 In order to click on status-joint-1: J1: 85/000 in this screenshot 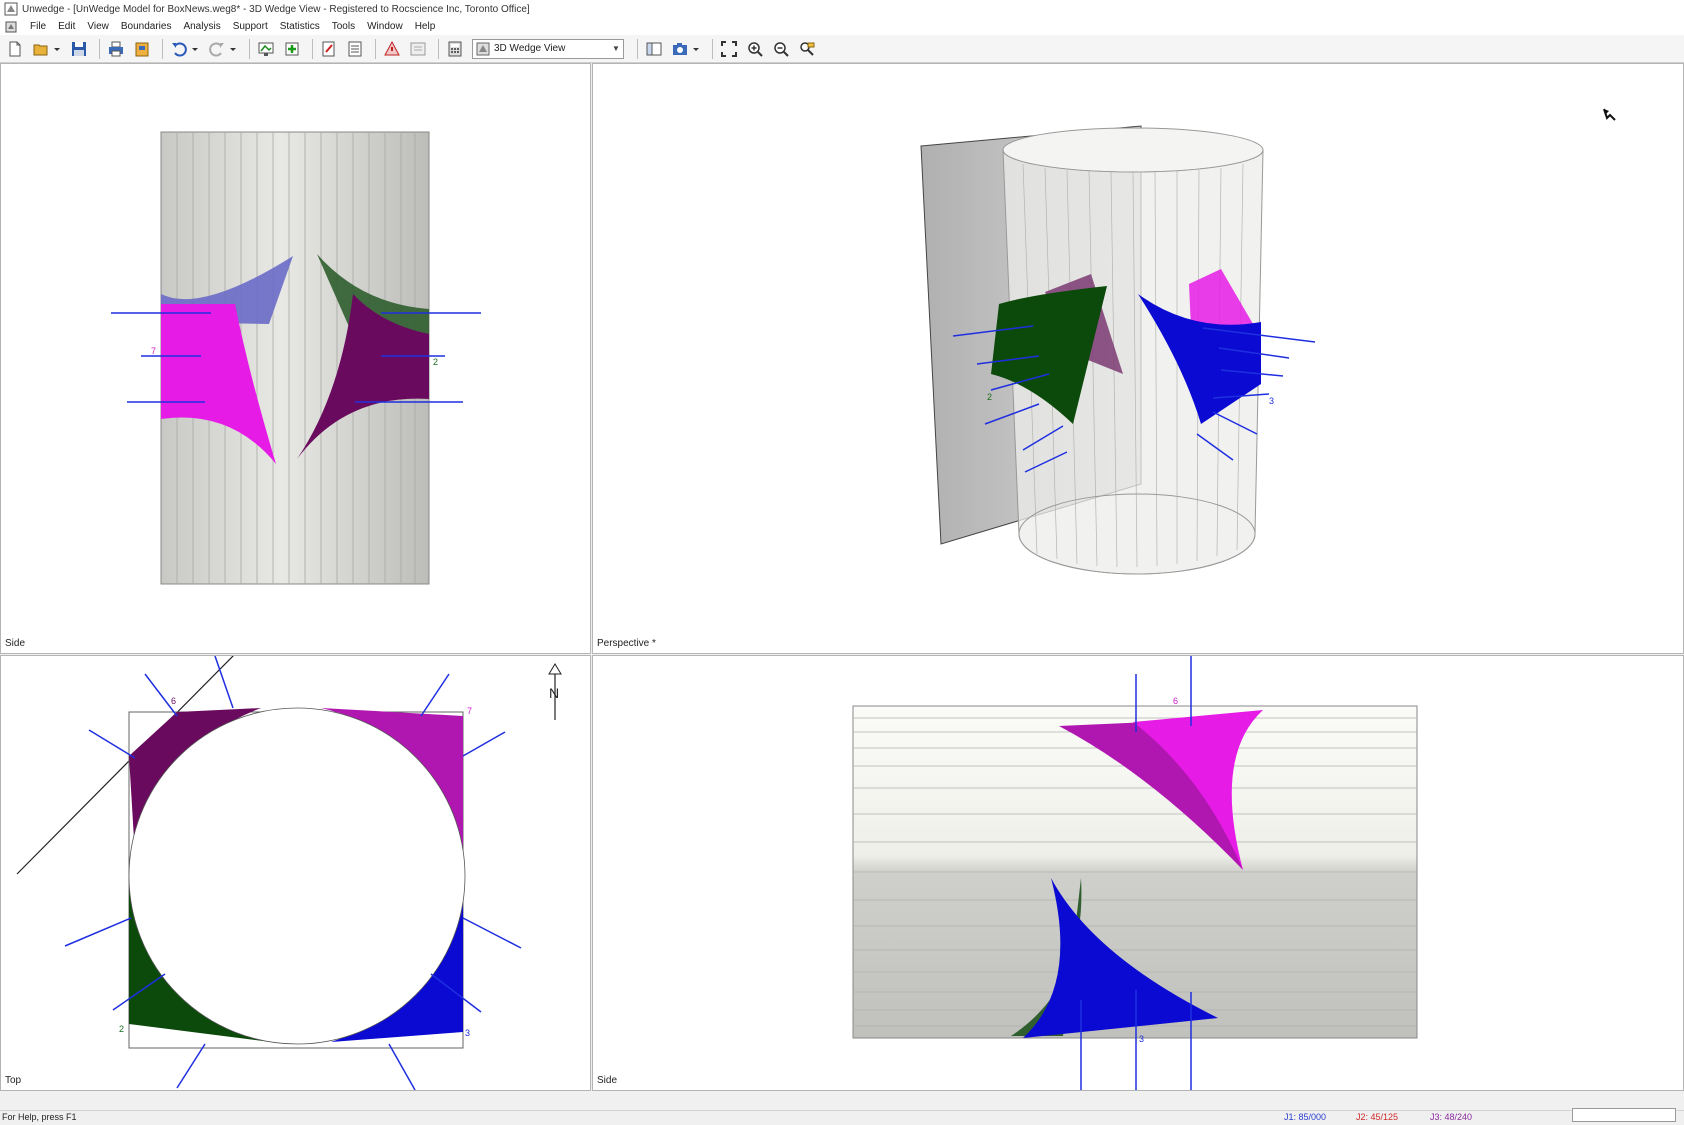, I will do `click(1305, 1117)`.